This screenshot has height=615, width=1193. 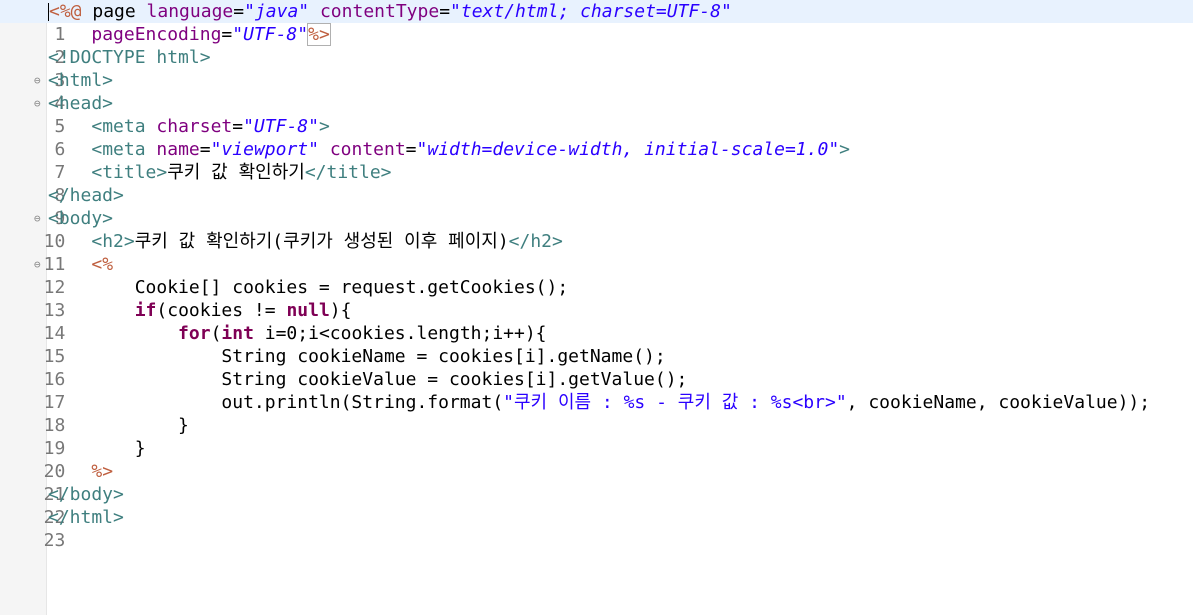 I want to click on code-line: 15 for(int i=0;i<cookies.length;i++){, so click(x=596, y=344).